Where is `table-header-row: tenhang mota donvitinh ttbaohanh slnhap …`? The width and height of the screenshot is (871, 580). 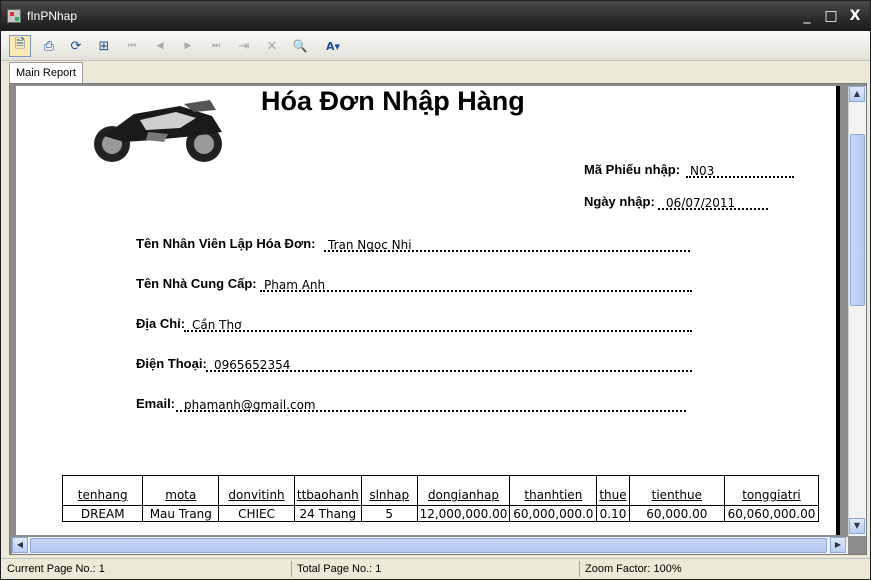
table-header-row: tenhang mota donvitinh ttbaohanh slnhap … is located at coordinates (440, 490).